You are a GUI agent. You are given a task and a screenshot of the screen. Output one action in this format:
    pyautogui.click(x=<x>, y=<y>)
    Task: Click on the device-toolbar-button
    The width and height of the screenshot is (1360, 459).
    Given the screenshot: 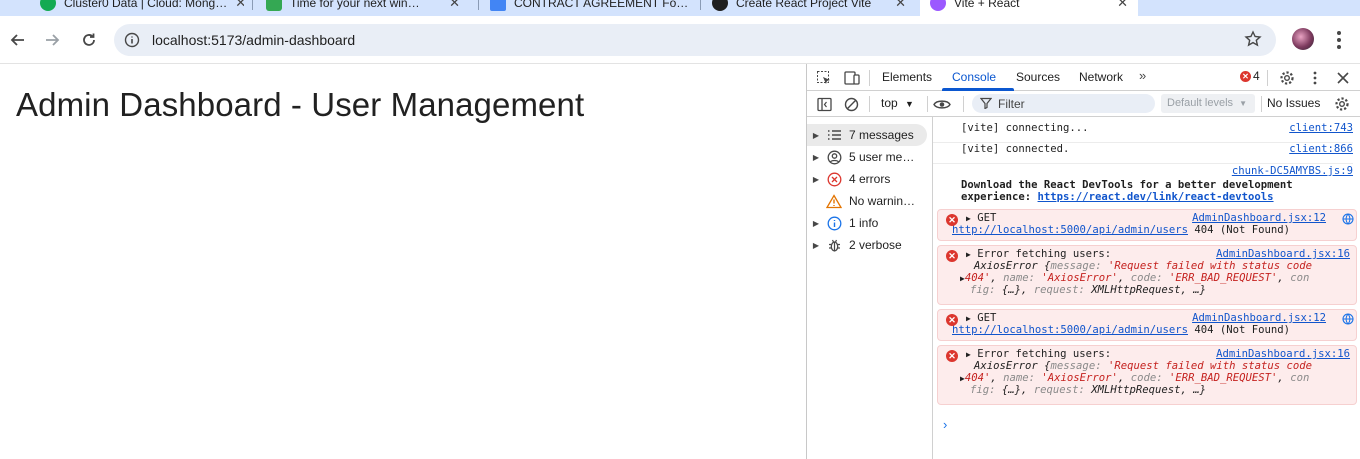 What is the action you would take?
    pyautogui.click(x=852, y=78)
    